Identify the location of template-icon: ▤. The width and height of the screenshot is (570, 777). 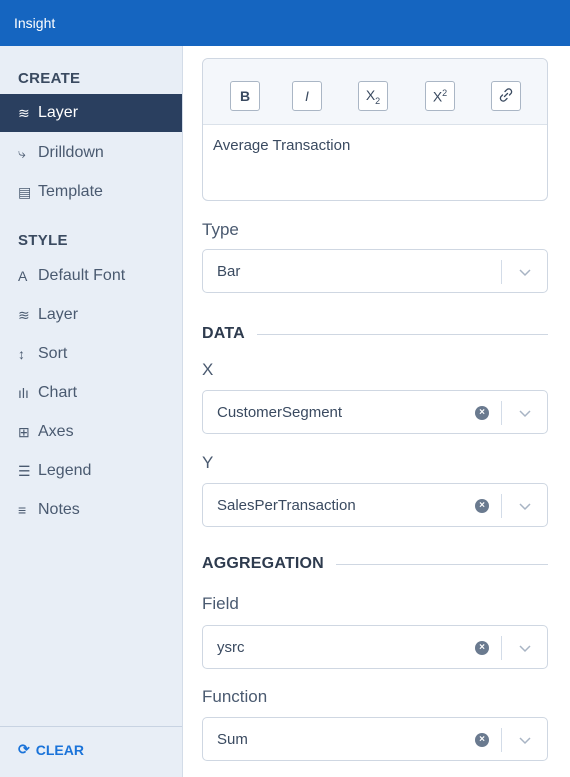
(25, 192).